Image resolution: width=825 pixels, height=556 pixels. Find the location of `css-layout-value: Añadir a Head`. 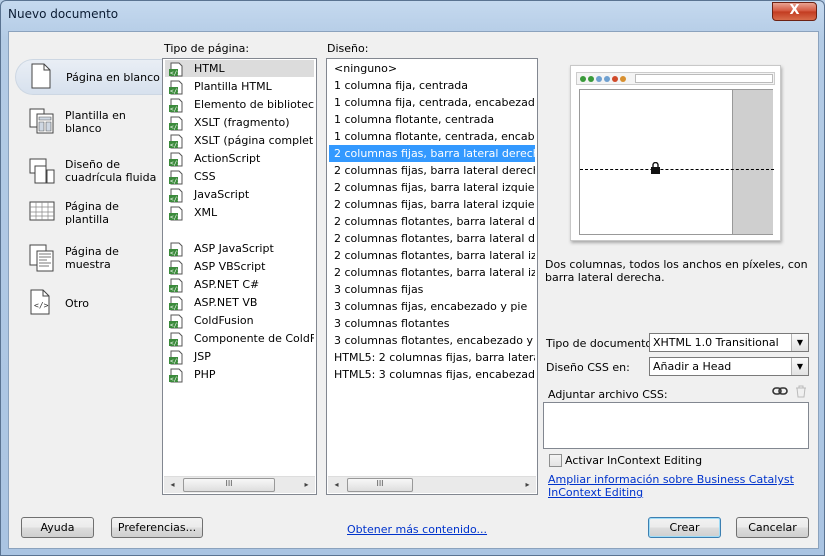

css-layout-value: Añadir a Head is located at coordinates (692, 366).